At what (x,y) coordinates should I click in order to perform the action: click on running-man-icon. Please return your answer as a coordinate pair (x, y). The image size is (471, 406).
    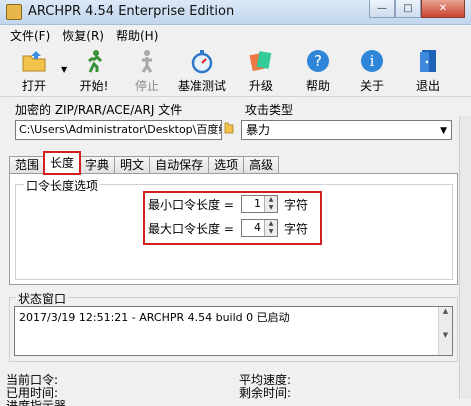
    Looking at the image, I should click on (95, 61).